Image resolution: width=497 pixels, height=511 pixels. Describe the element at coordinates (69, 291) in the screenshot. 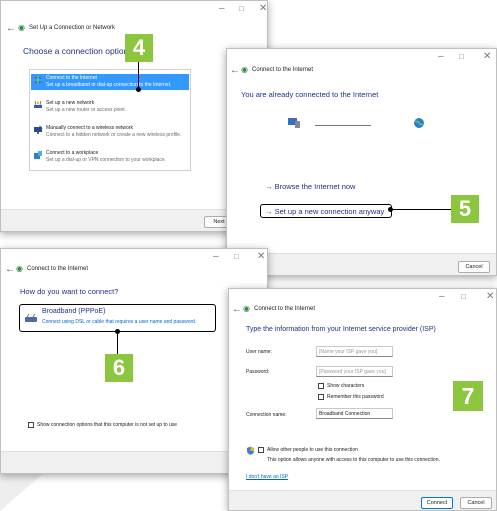

I see `page-heading: How do you want to connect?` at that location.